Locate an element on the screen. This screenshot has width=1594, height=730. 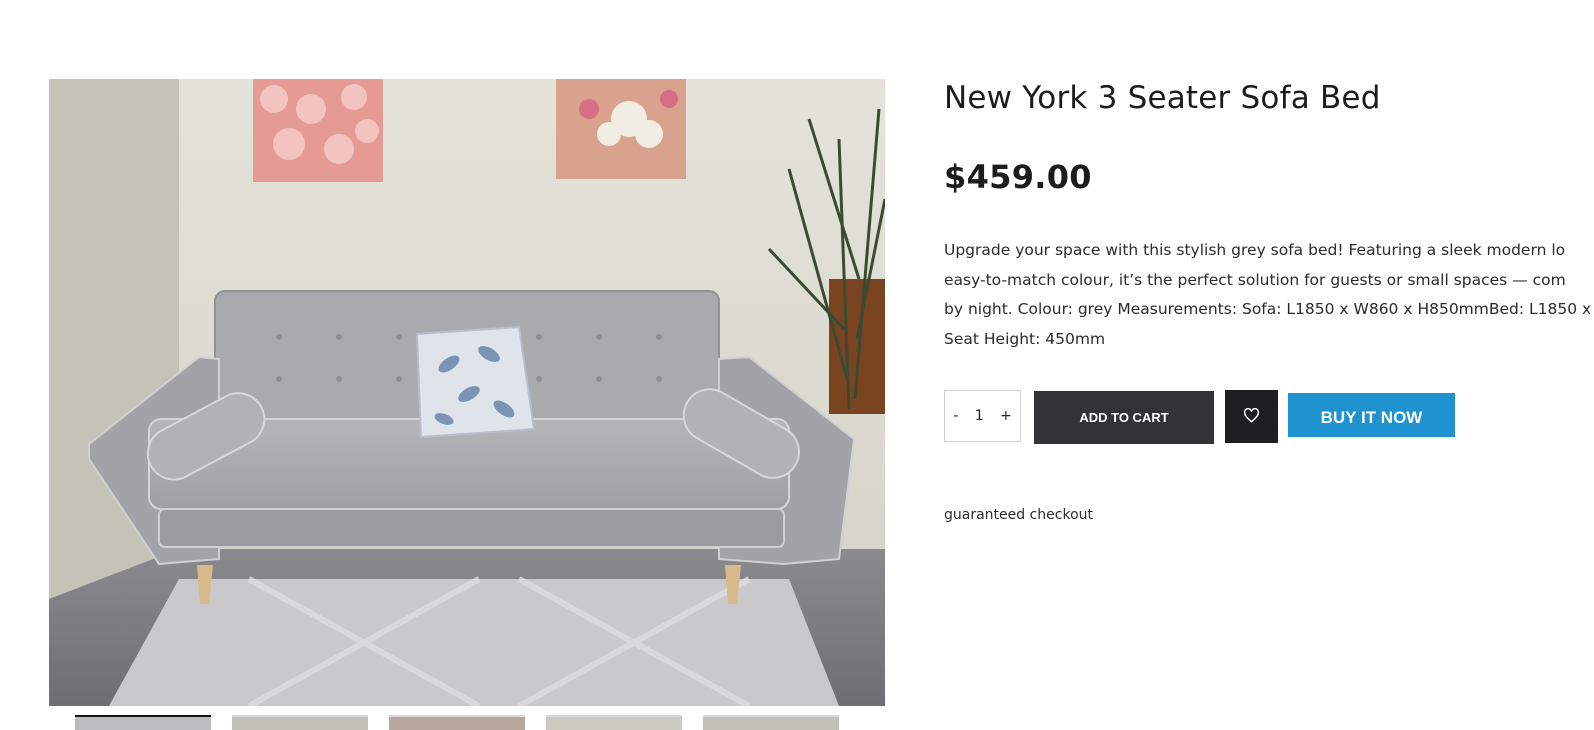
quantity-stepper: - 1 + is located at coordinates (982, 416).